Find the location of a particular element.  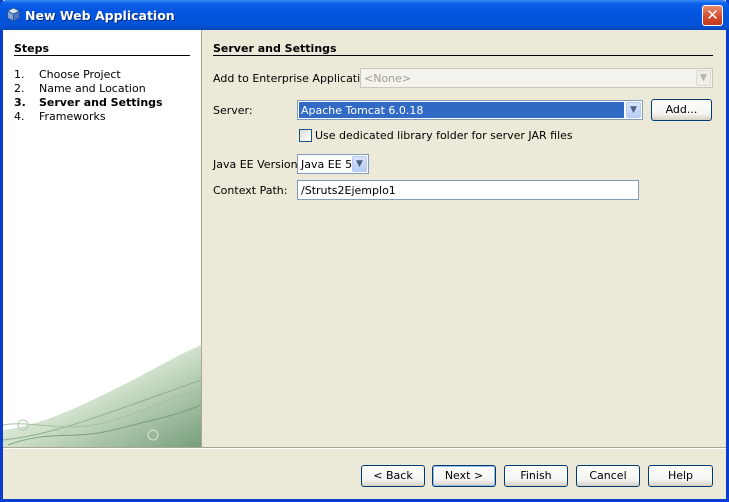

close-button: ✕ is located at coordinates (712, 15).